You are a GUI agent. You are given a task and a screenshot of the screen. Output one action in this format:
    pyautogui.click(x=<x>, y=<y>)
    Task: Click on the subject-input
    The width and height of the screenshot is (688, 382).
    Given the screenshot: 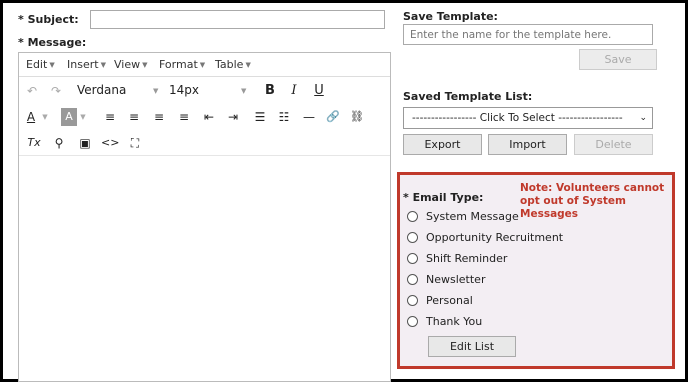 What is the action you would take?
    pyautogui.click(x=237, y=19)
    